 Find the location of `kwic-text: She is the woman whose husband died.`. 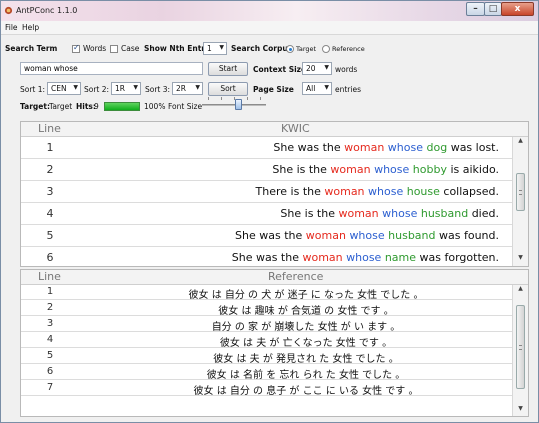

kwic-text: She is the woman whose husband died. is located at coordinates (389, 213).